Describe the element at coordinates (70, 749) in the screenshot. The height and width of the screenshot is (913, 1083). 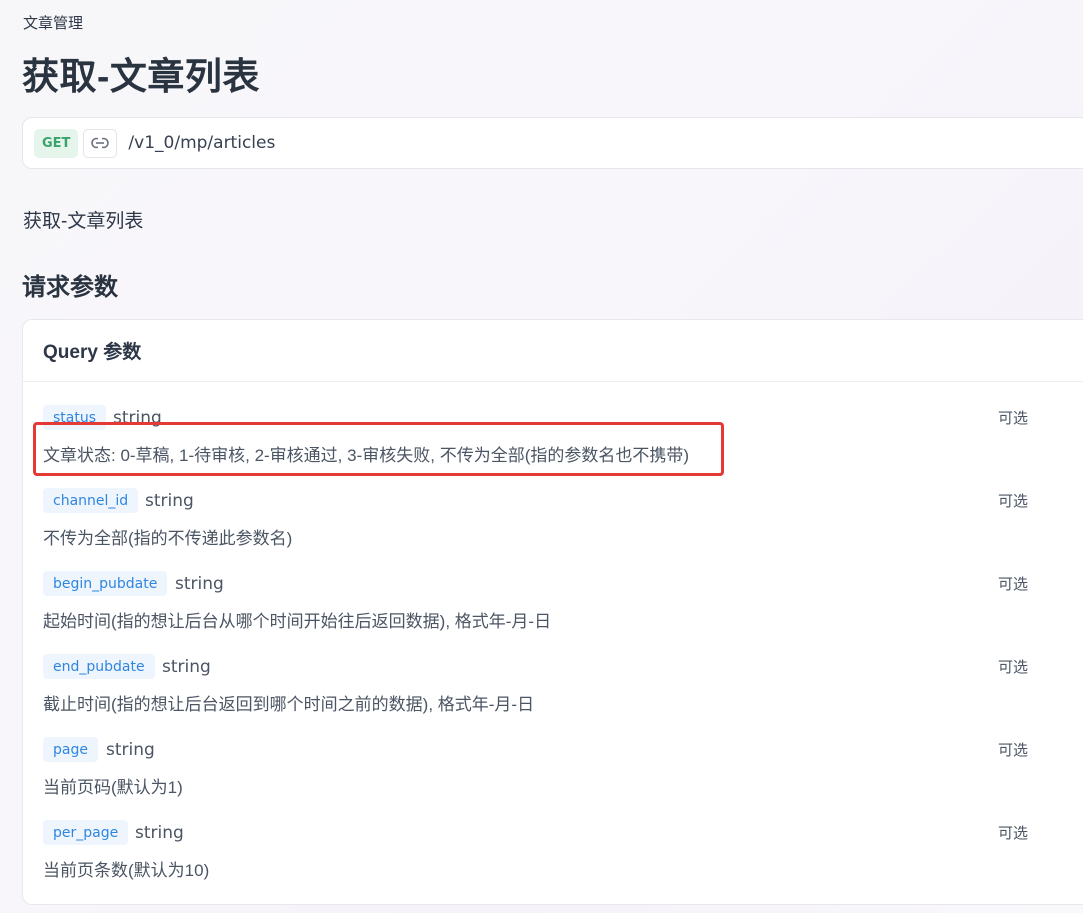
I see `param-name: page` at that location.